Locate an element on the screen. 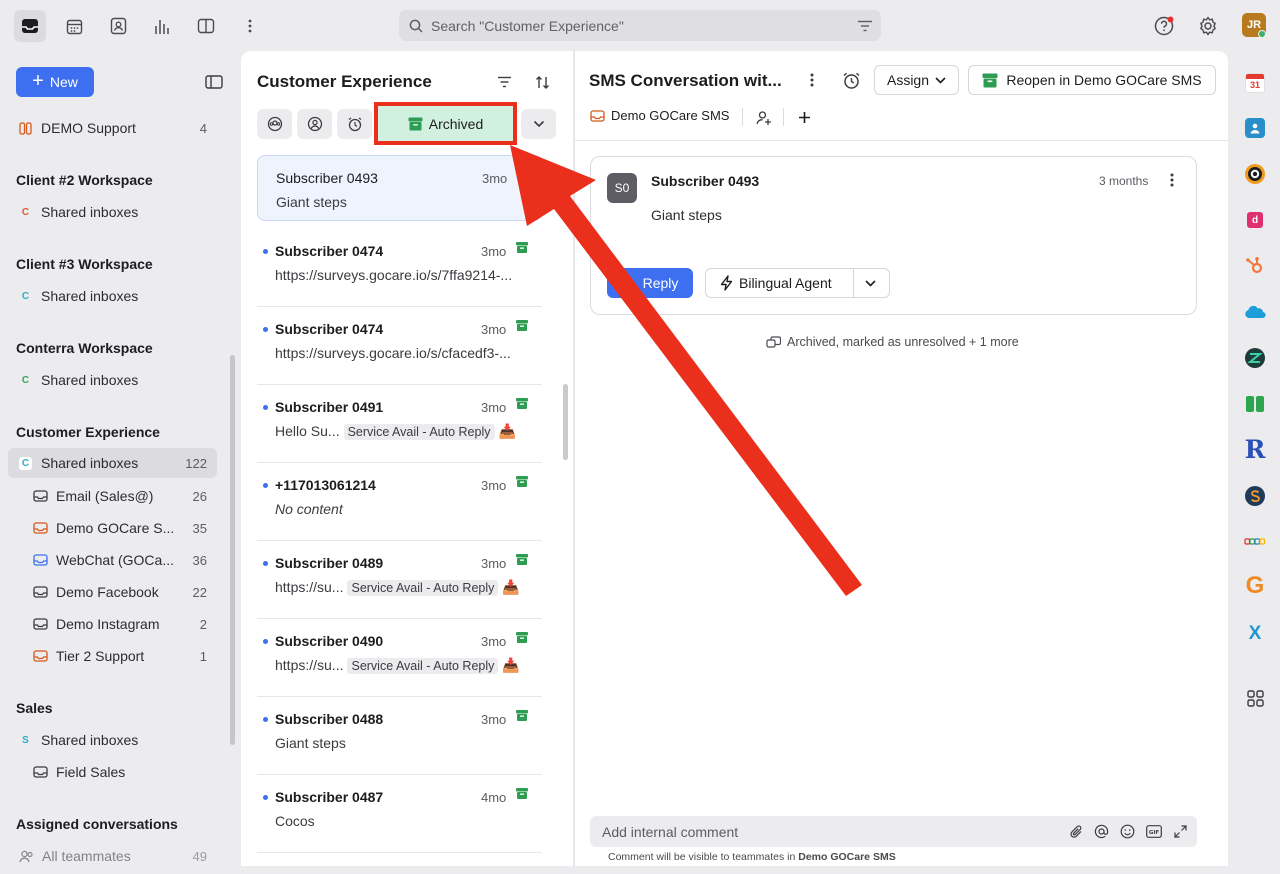  emoji-icon is located at coordinates (1127, 831).